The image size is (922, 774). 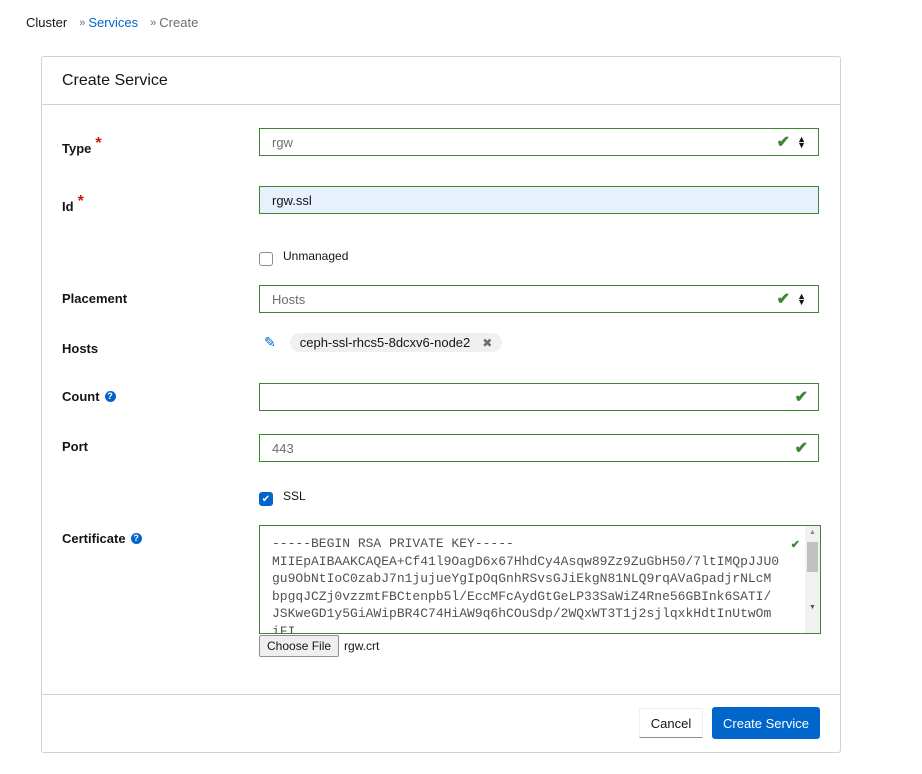 I want to click on certificate-label-text: Certificate, so click(x=94, y=538).